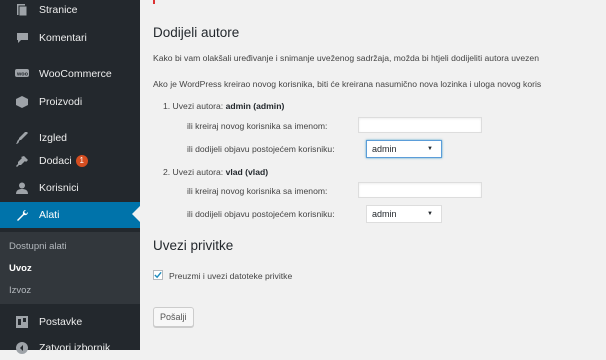 This screenshot has width=606, height=360. Describe the element at coordinates (22, 10) in the screenshot. I see `pages-icon` at that location.